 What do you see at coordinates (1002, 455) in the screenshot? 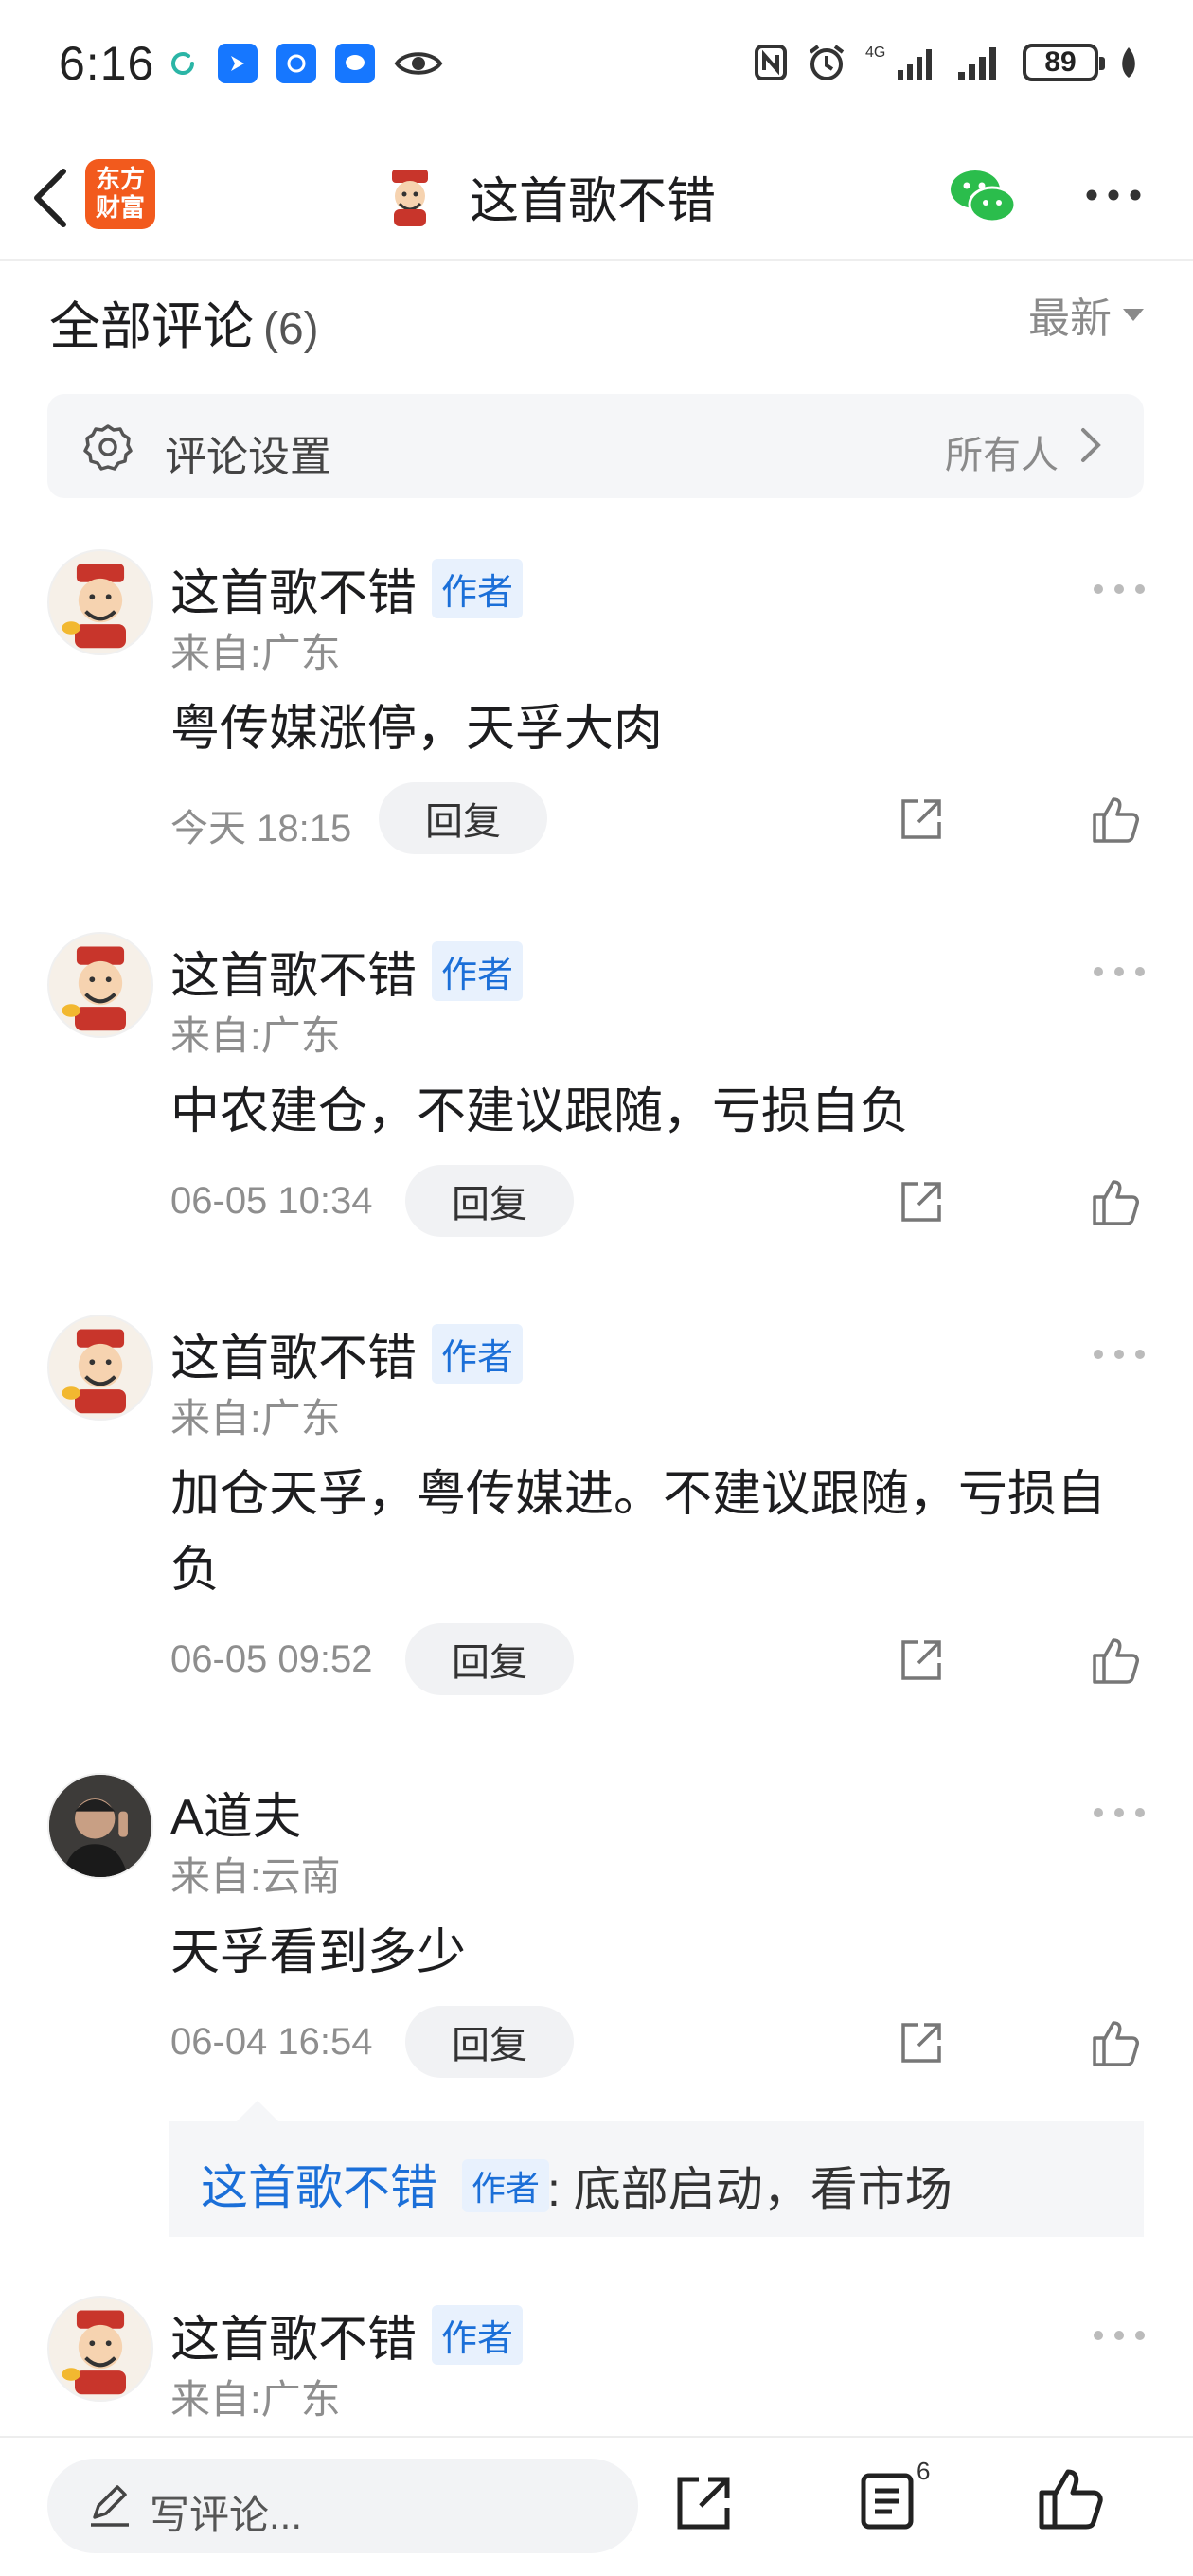
I see `settings-value: 所有人` at bounding box center [1002, 455].